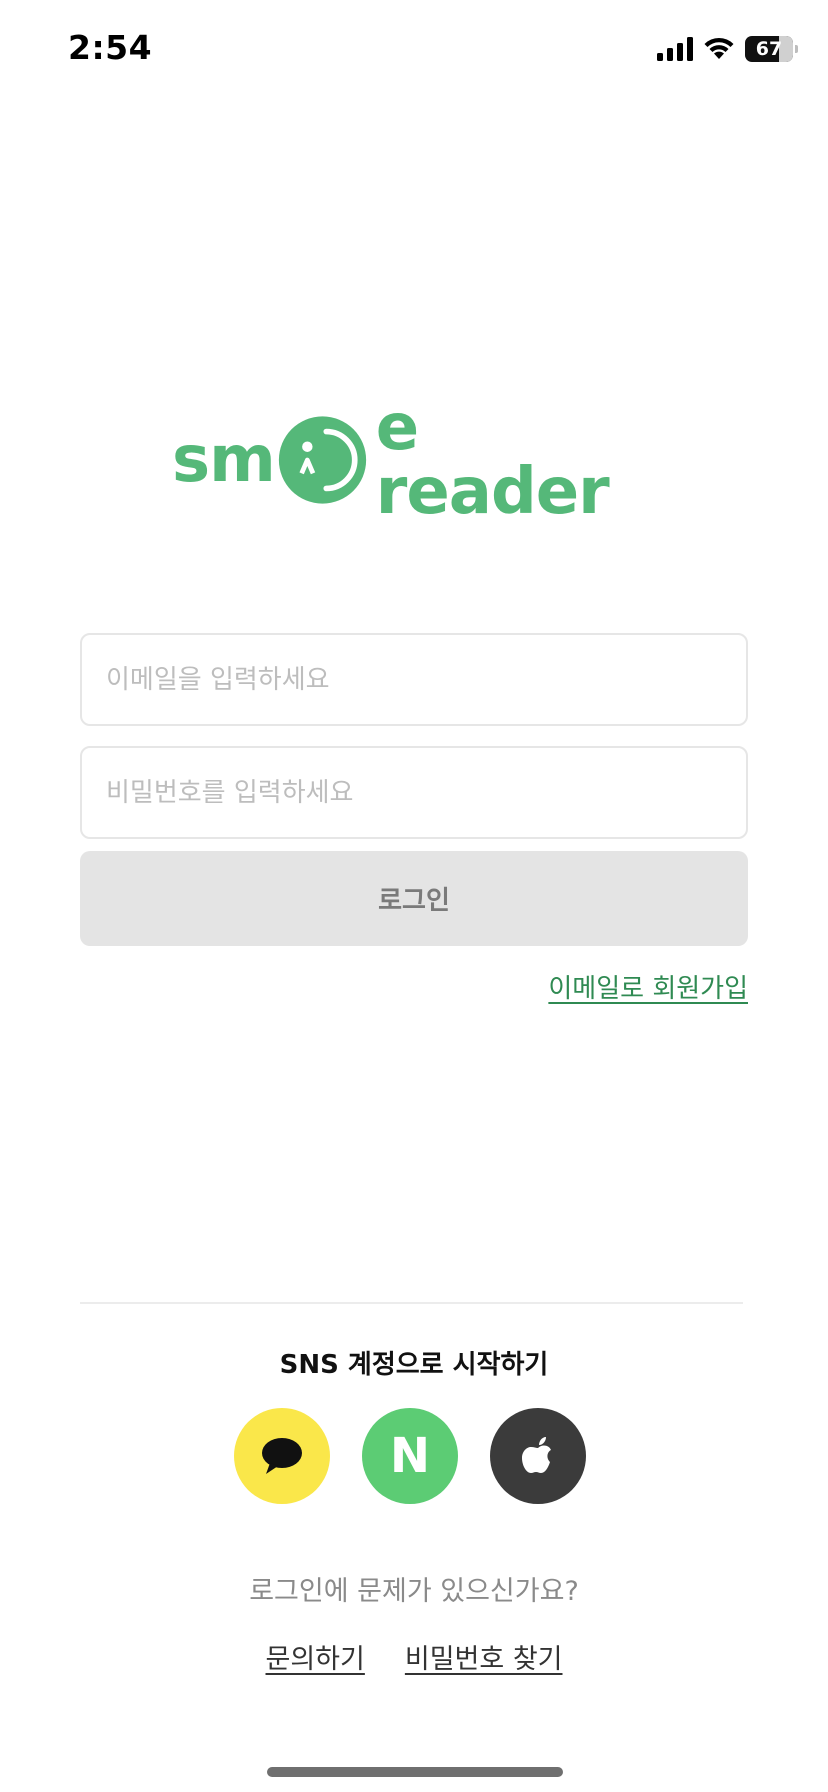 The height and width of the screenshot is (1792, 828). I want to click on apple-login-button, so click(538, 1456).